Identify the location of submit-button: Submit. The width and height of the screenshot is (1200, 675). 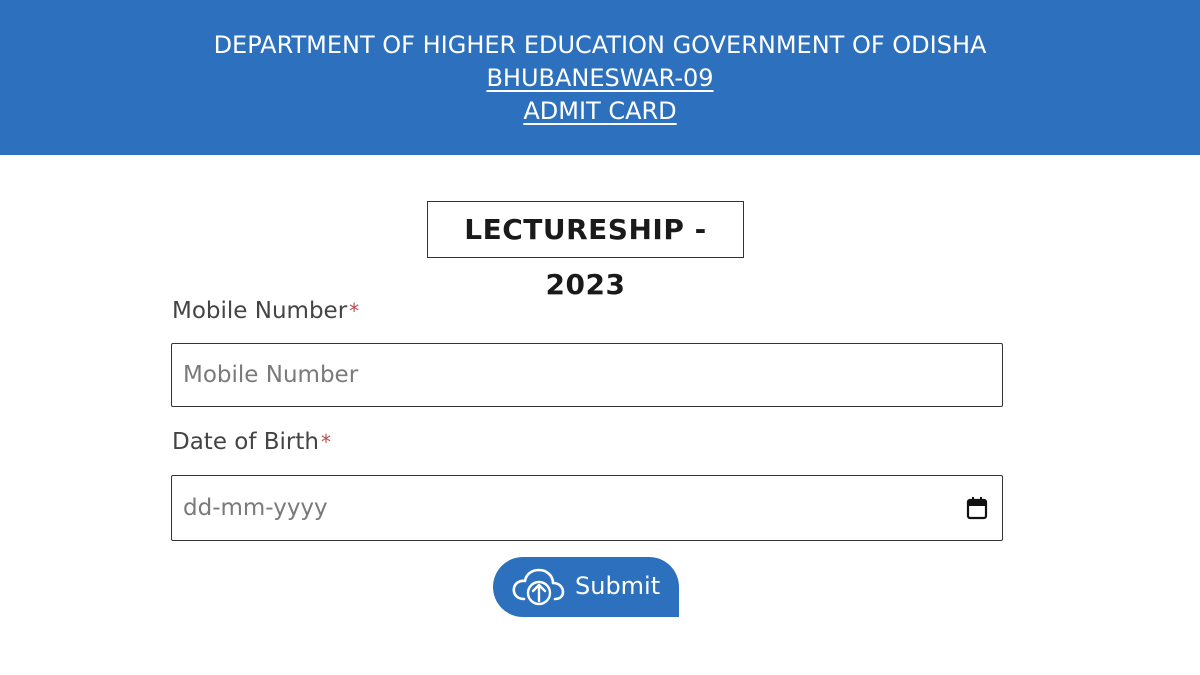
(586, 587).